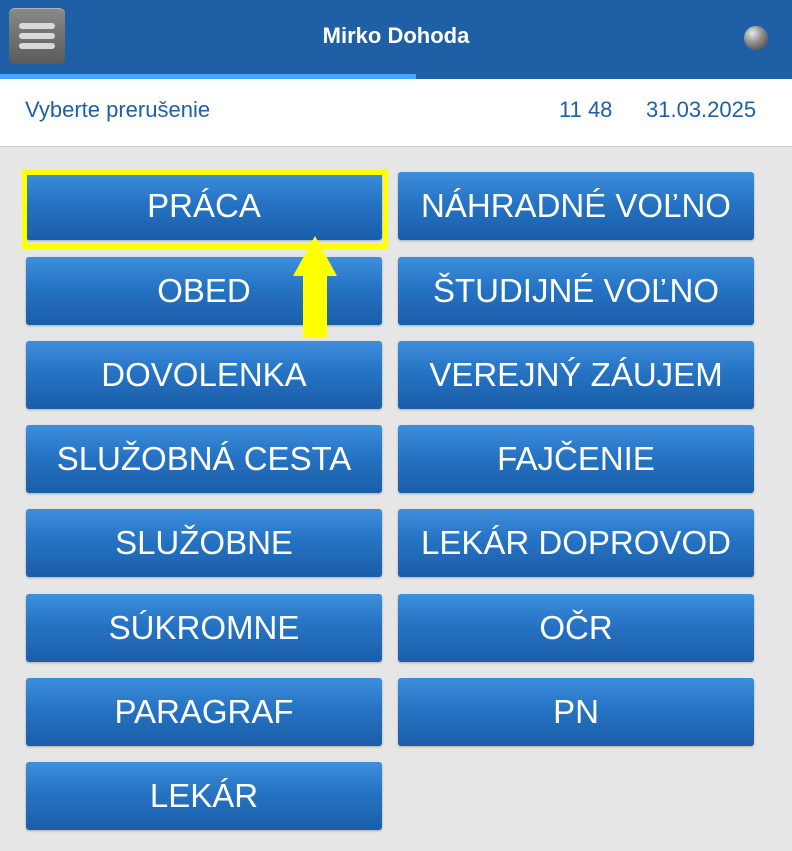 This screenshot has width=792, height=851. What do you see at coordinates (576, 459) in the screenshot?
I see `interruption-button-fajcenie: FAJČENIE` at bounding box center [576, 459].